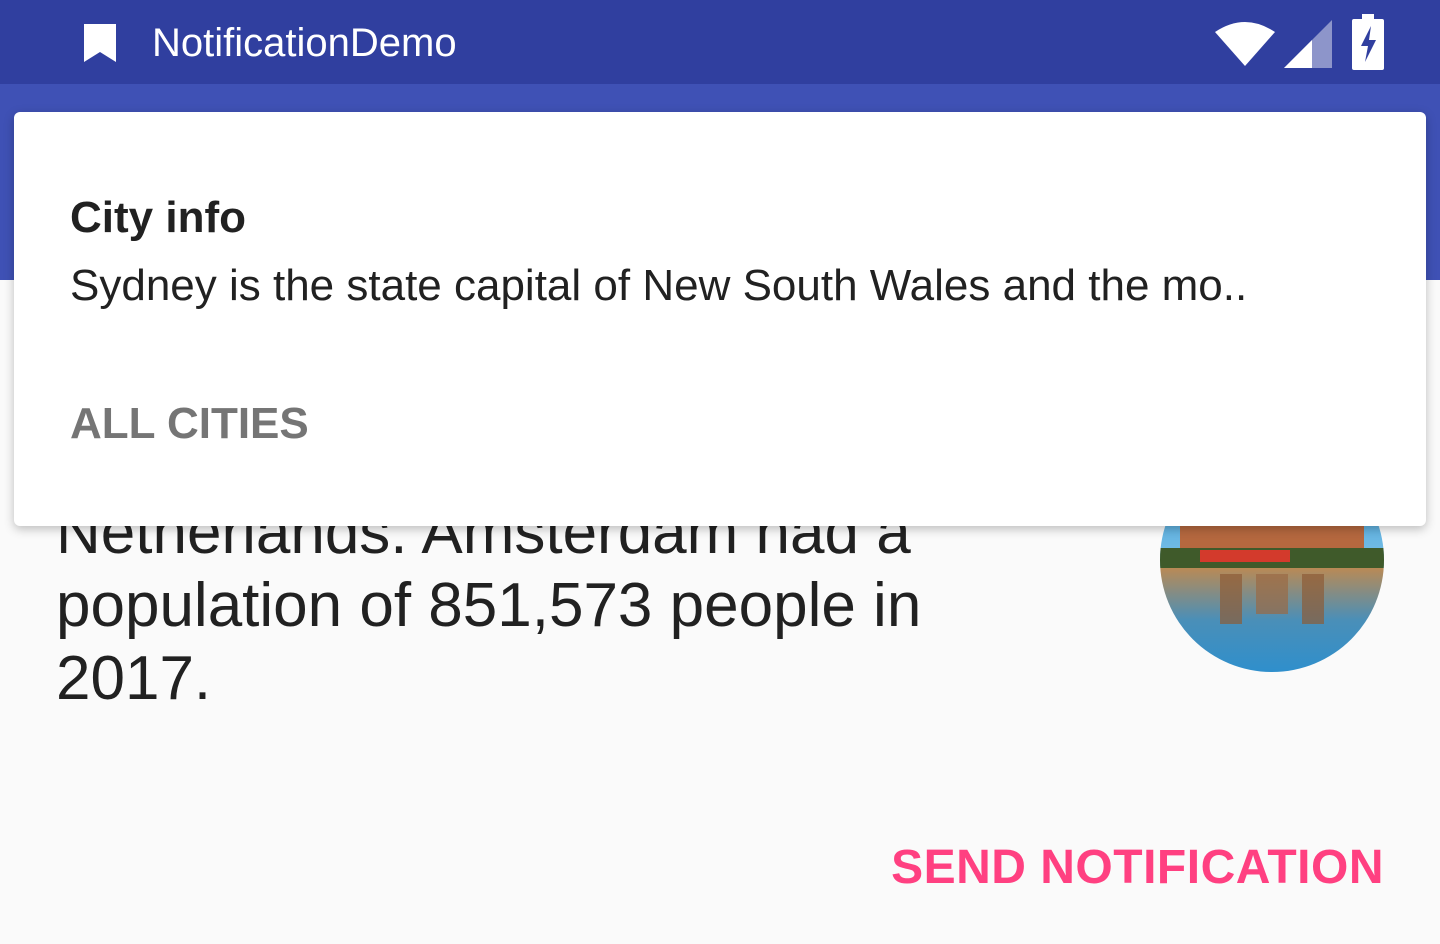 This screenshot has width=1440, height=944. Describe the element at coordinates (720, 42) in the screenshot. I see `status-bar: NotificationDemo` at that location.